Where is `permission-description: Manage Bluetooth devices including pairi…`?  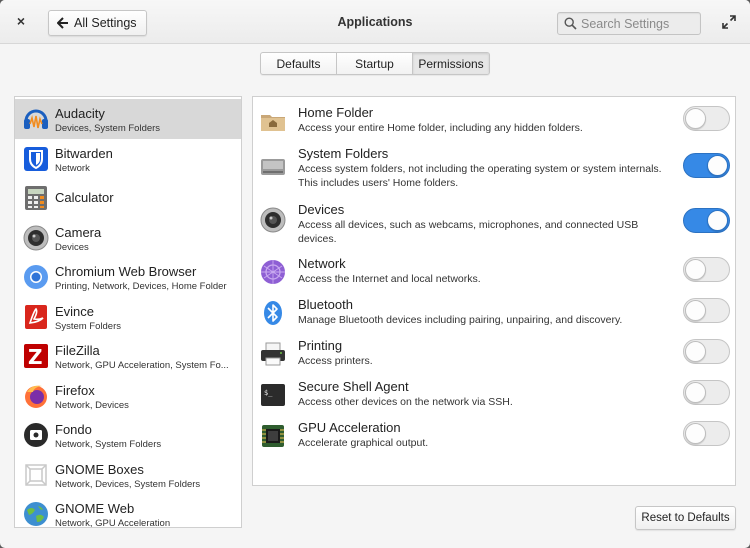 permission-description: Manage Bluetooth devices including pairi… is located at coordinates (460, 320).